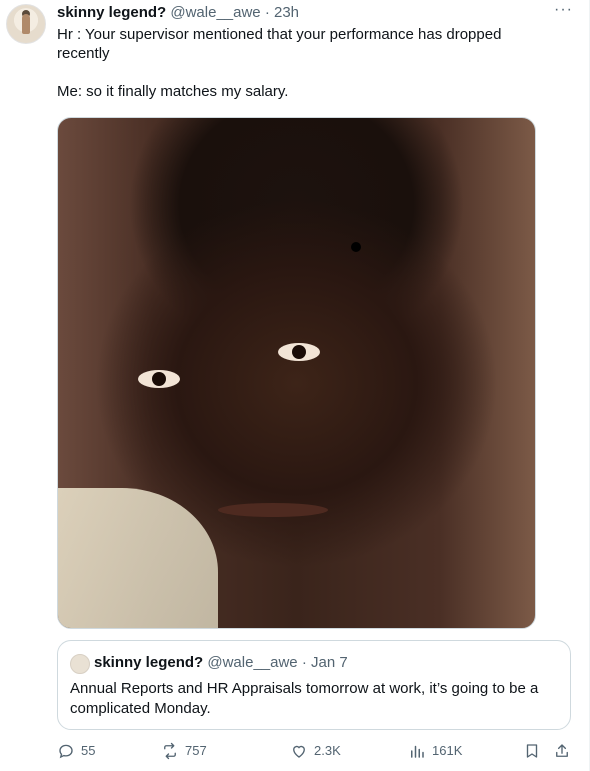 This screenshot has height=771, width=590. What do you see at coordinates (80, 664) in the screenshot?
I see `quoted-avatar` at bounding box center [80, 664].